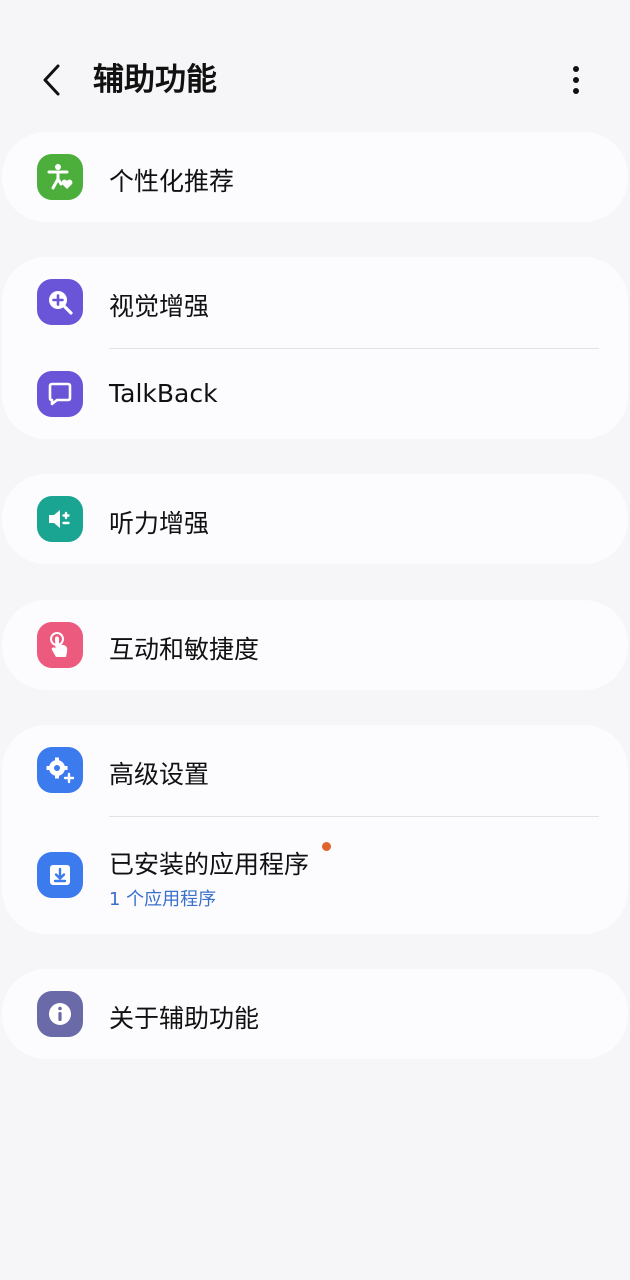 This screenshot has width=630, height=1280. Describe the element at coordinates (60, 302) in the screenshot. I see `zoom-in-icon` at that location.